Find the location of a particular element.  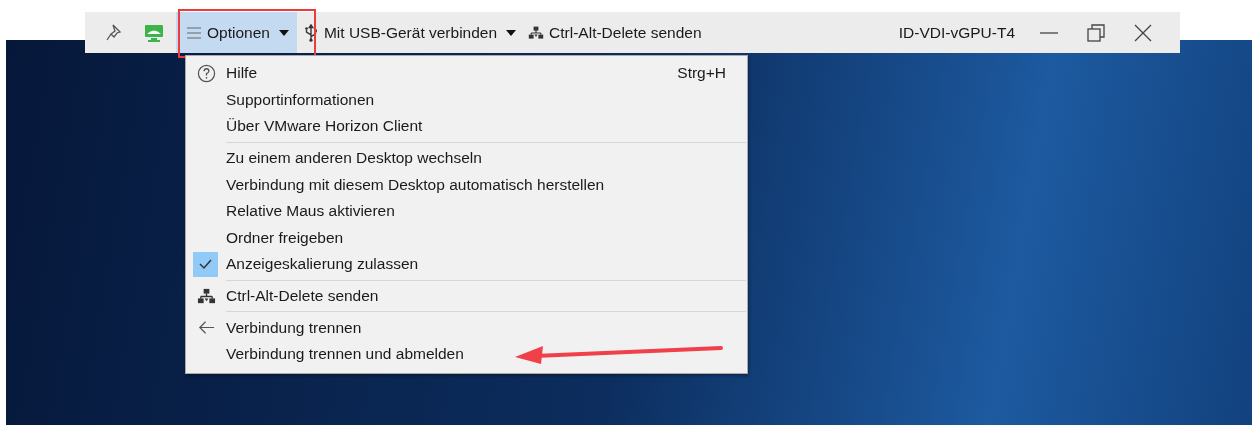

shortcut-text: Strg+H is located at coordinates (701, 73).